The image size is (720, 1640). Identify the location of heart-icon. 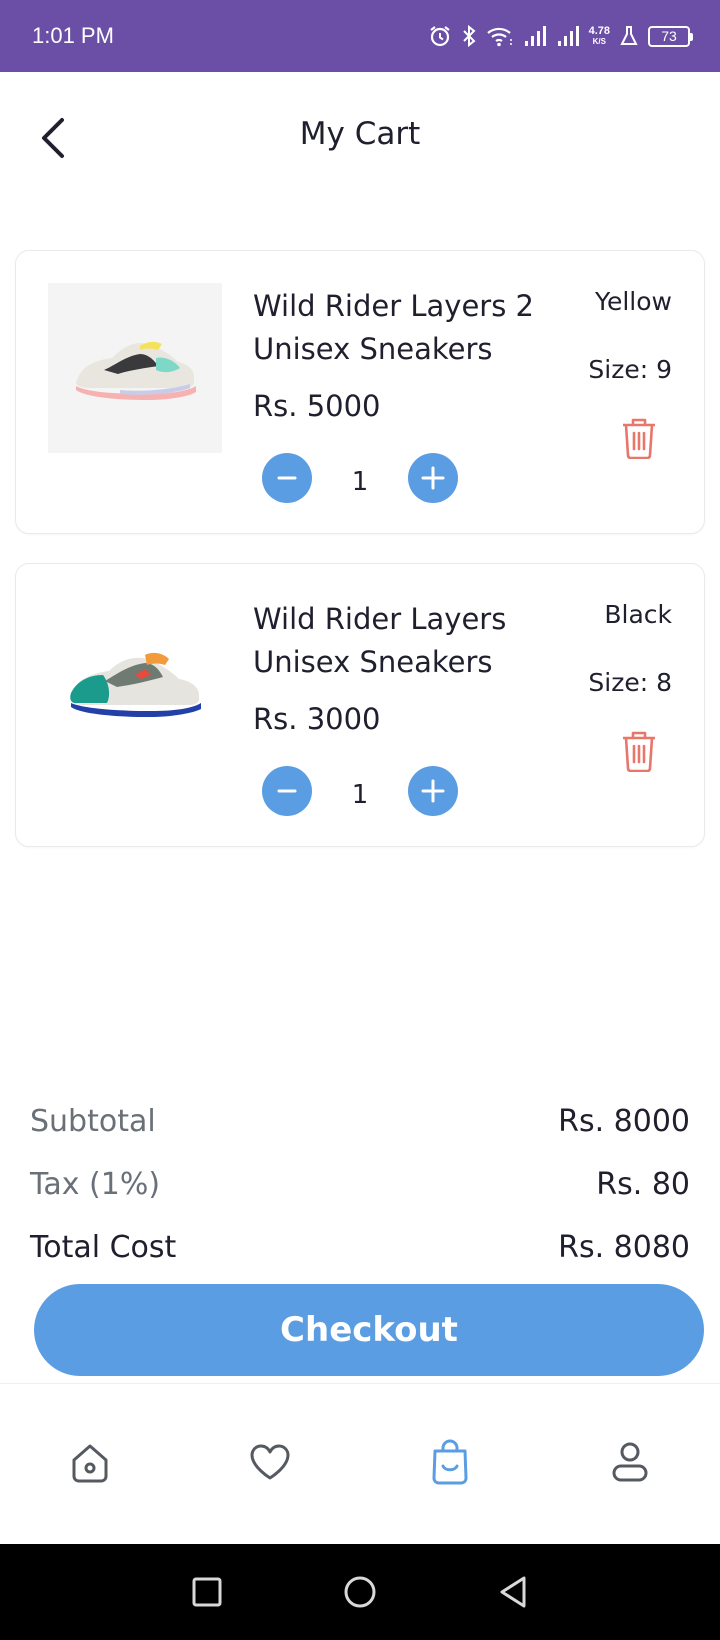
(270, 1462).